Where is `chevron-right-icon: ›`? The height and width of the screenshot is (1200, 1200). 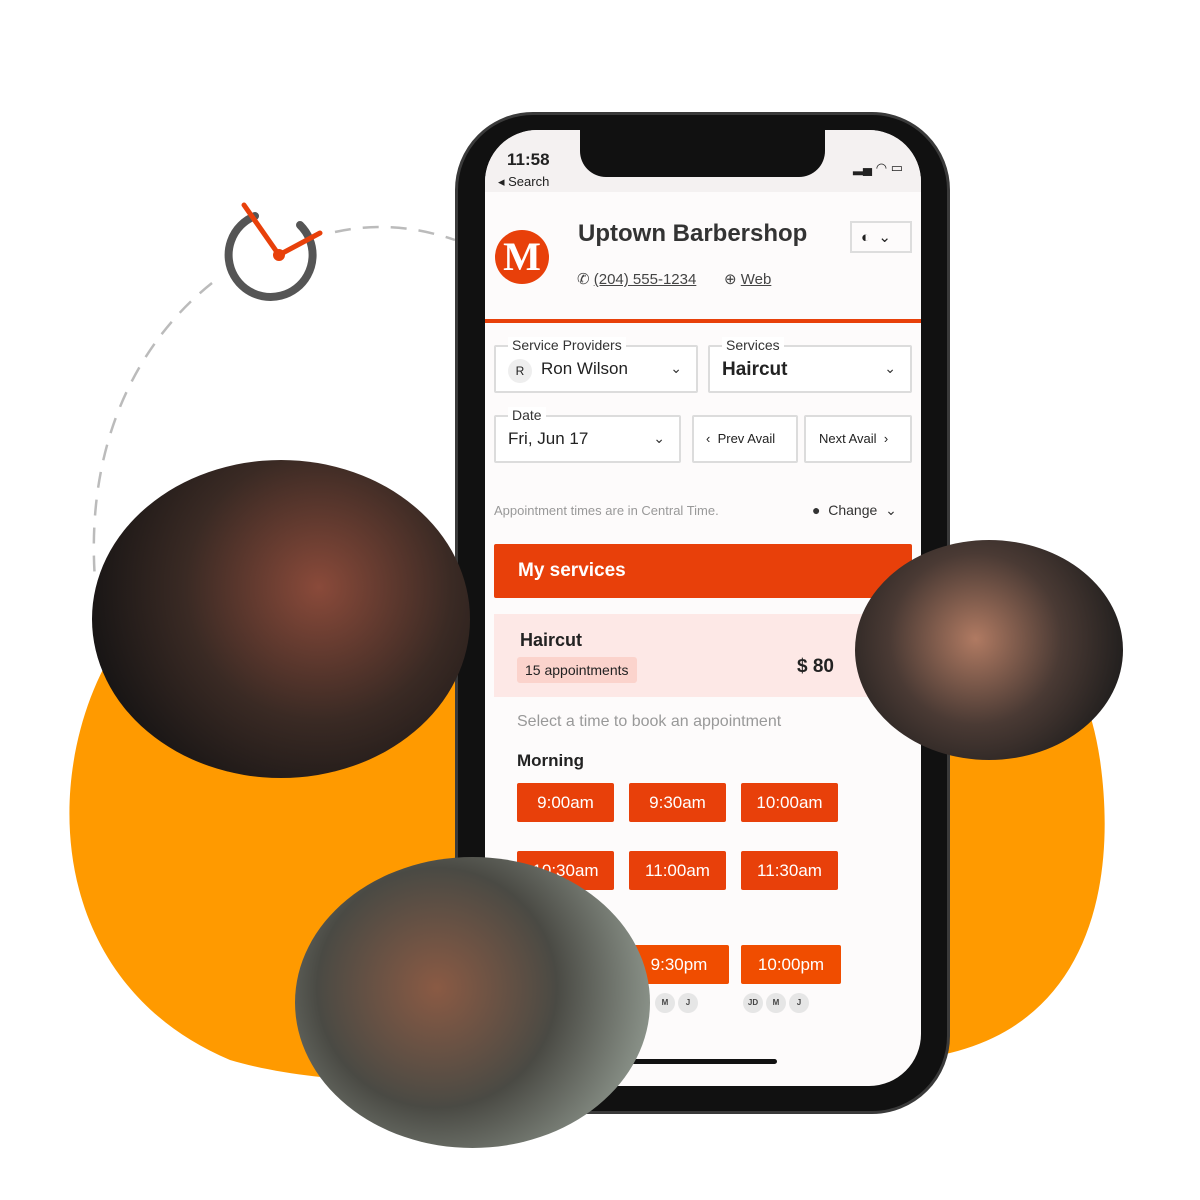 chevron-right-icon: › is located at coordinates (886, 438).